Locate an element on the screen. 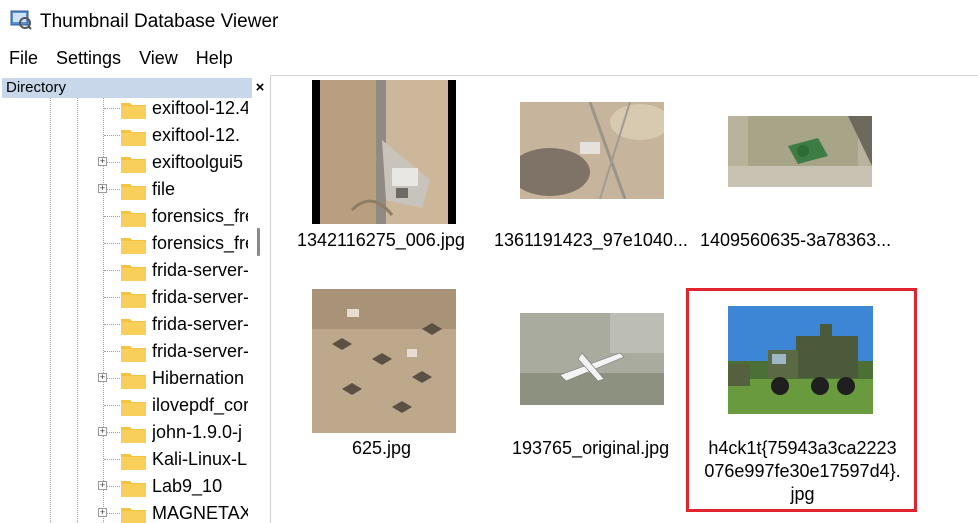  thumbnail-image-aircraft-revetments is located at coordinates (384, 361).